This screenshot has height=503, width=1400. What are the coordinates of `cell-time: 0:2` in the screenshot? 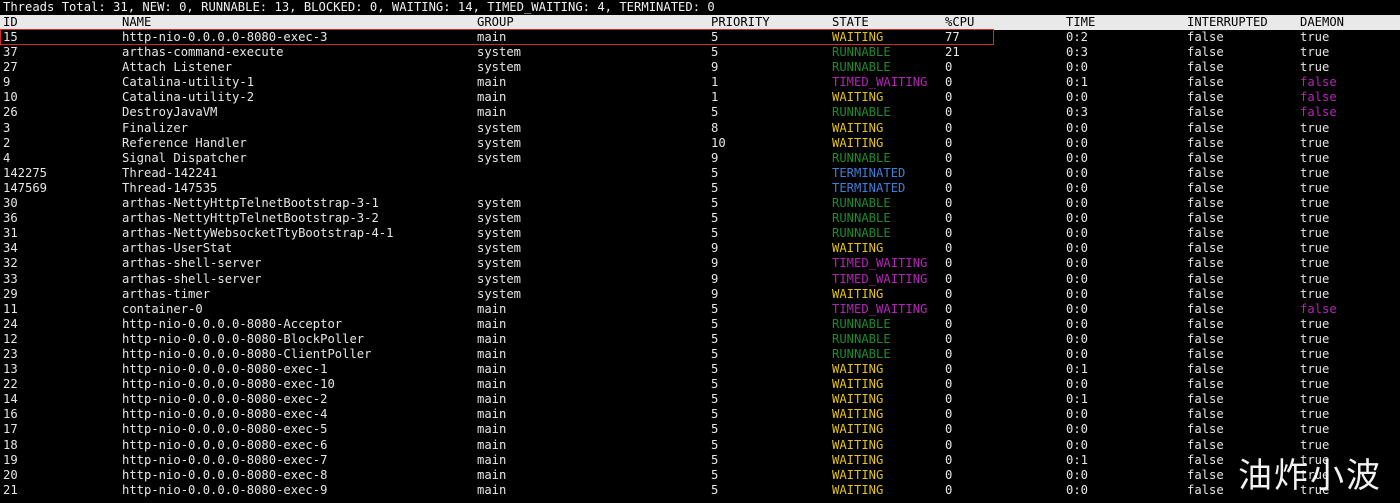 It's located at (1077, 37).